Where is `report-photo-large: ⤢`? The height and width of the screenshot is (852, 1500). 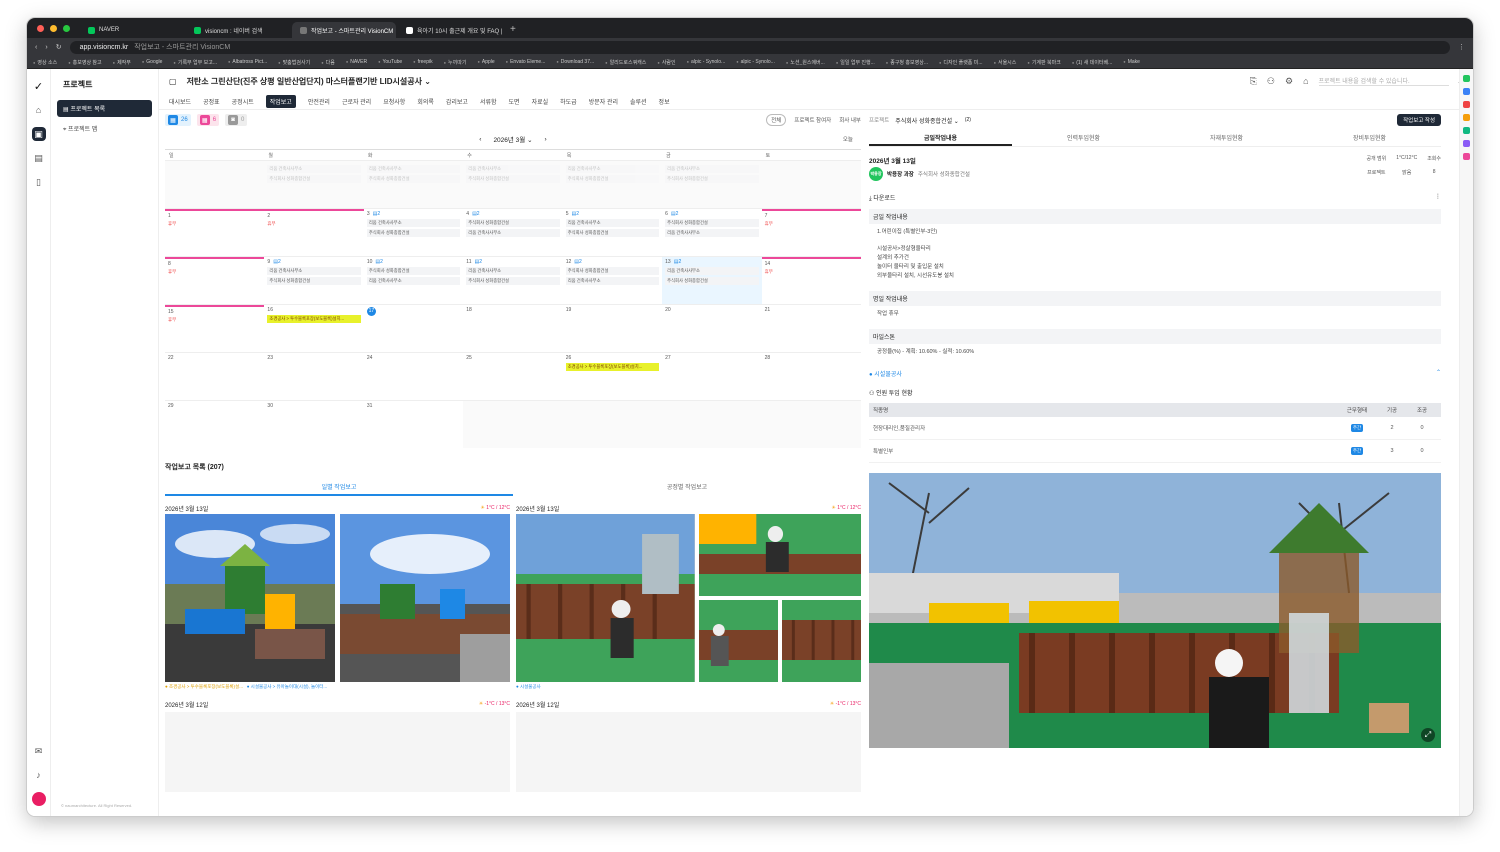 report-photo-large: ⤢ is located at coordinates (1155, 610).